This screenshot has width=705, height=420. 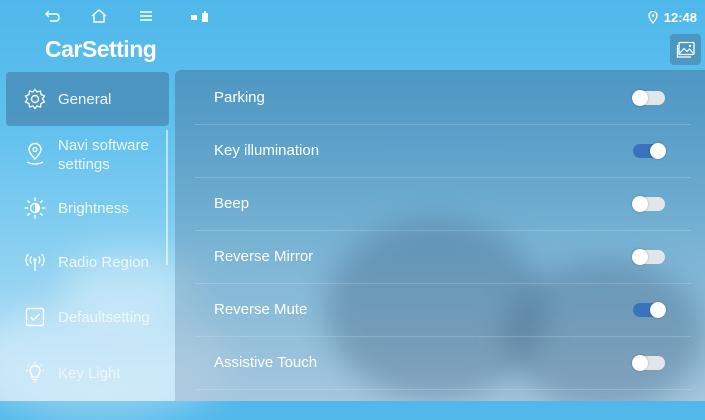 I want to click on sidebar-item-label: Brightness, so click(x=93, y=208).